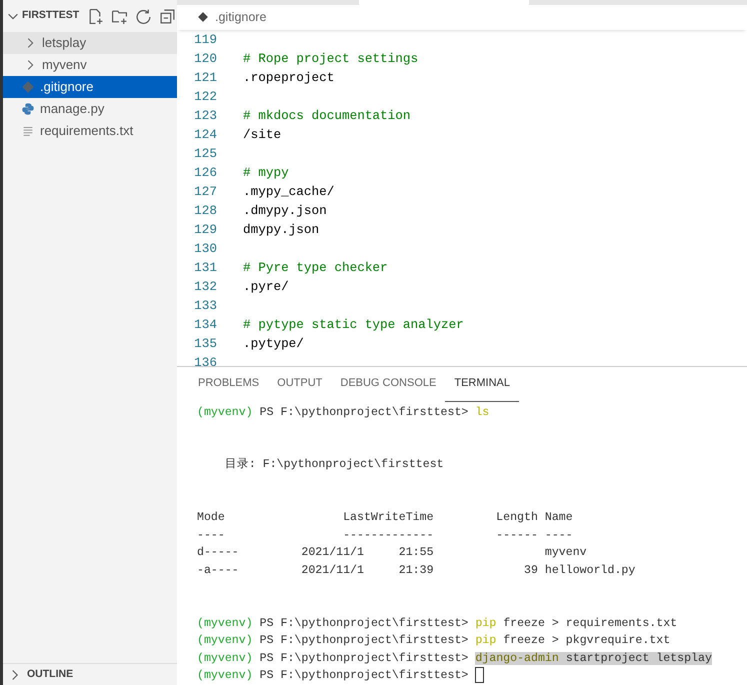 The height and width of the screenshot is (685, 747). What do you see at coordinates (482, 412) in the screenshot?
I see `terminal-command: ls` at bounding box center [482, 412].